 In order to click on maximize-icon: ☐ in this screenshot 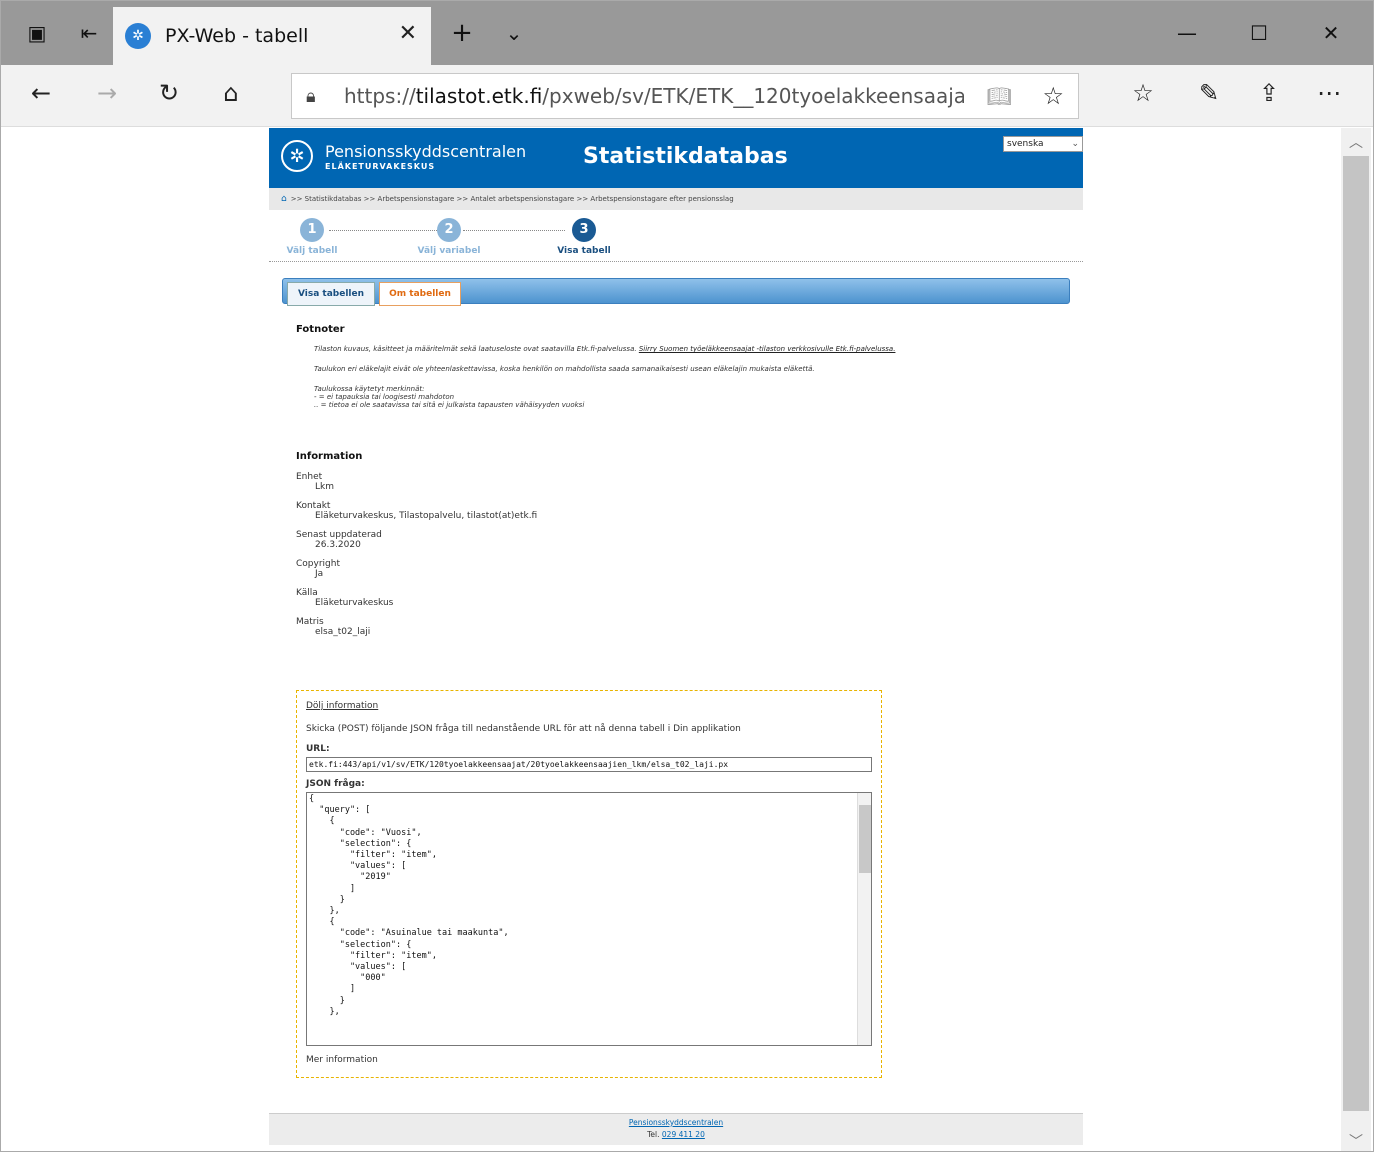, I will do `click(1259, 33)`.